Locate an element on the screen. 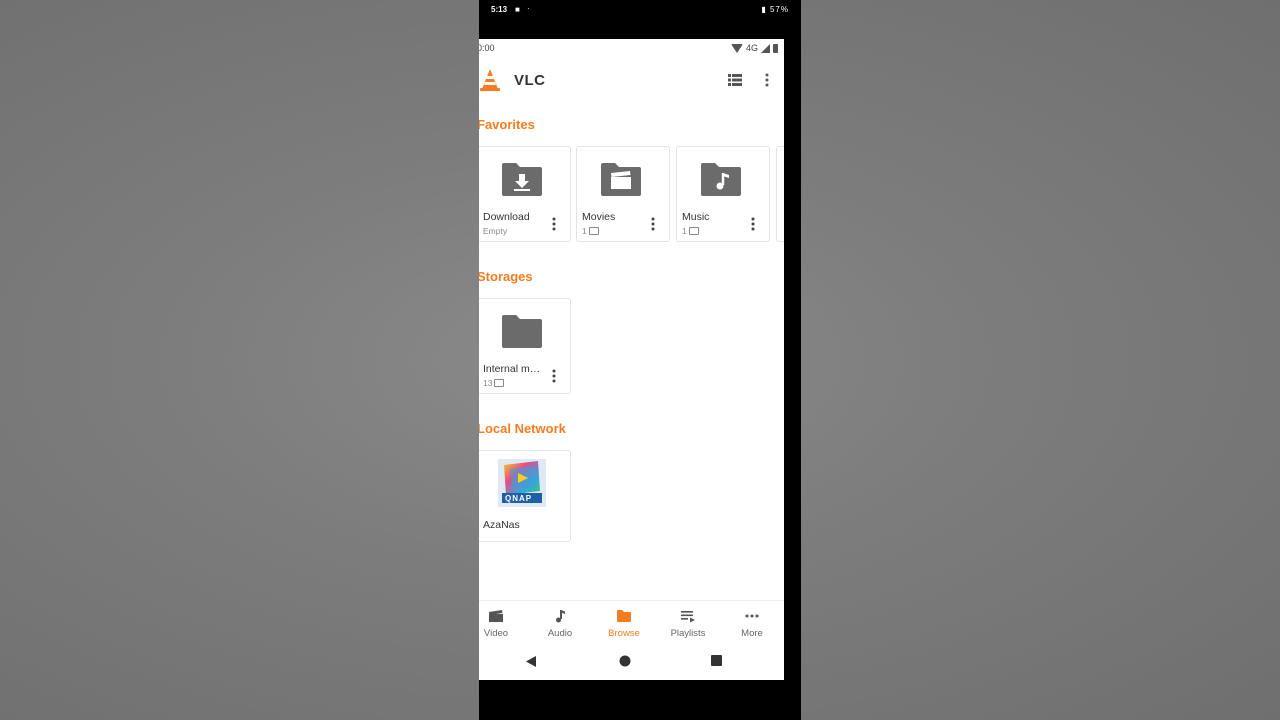 The width and height of the screenshot is (1280, 720). card-subtitle: Empty is located at coordinates (495, 231).